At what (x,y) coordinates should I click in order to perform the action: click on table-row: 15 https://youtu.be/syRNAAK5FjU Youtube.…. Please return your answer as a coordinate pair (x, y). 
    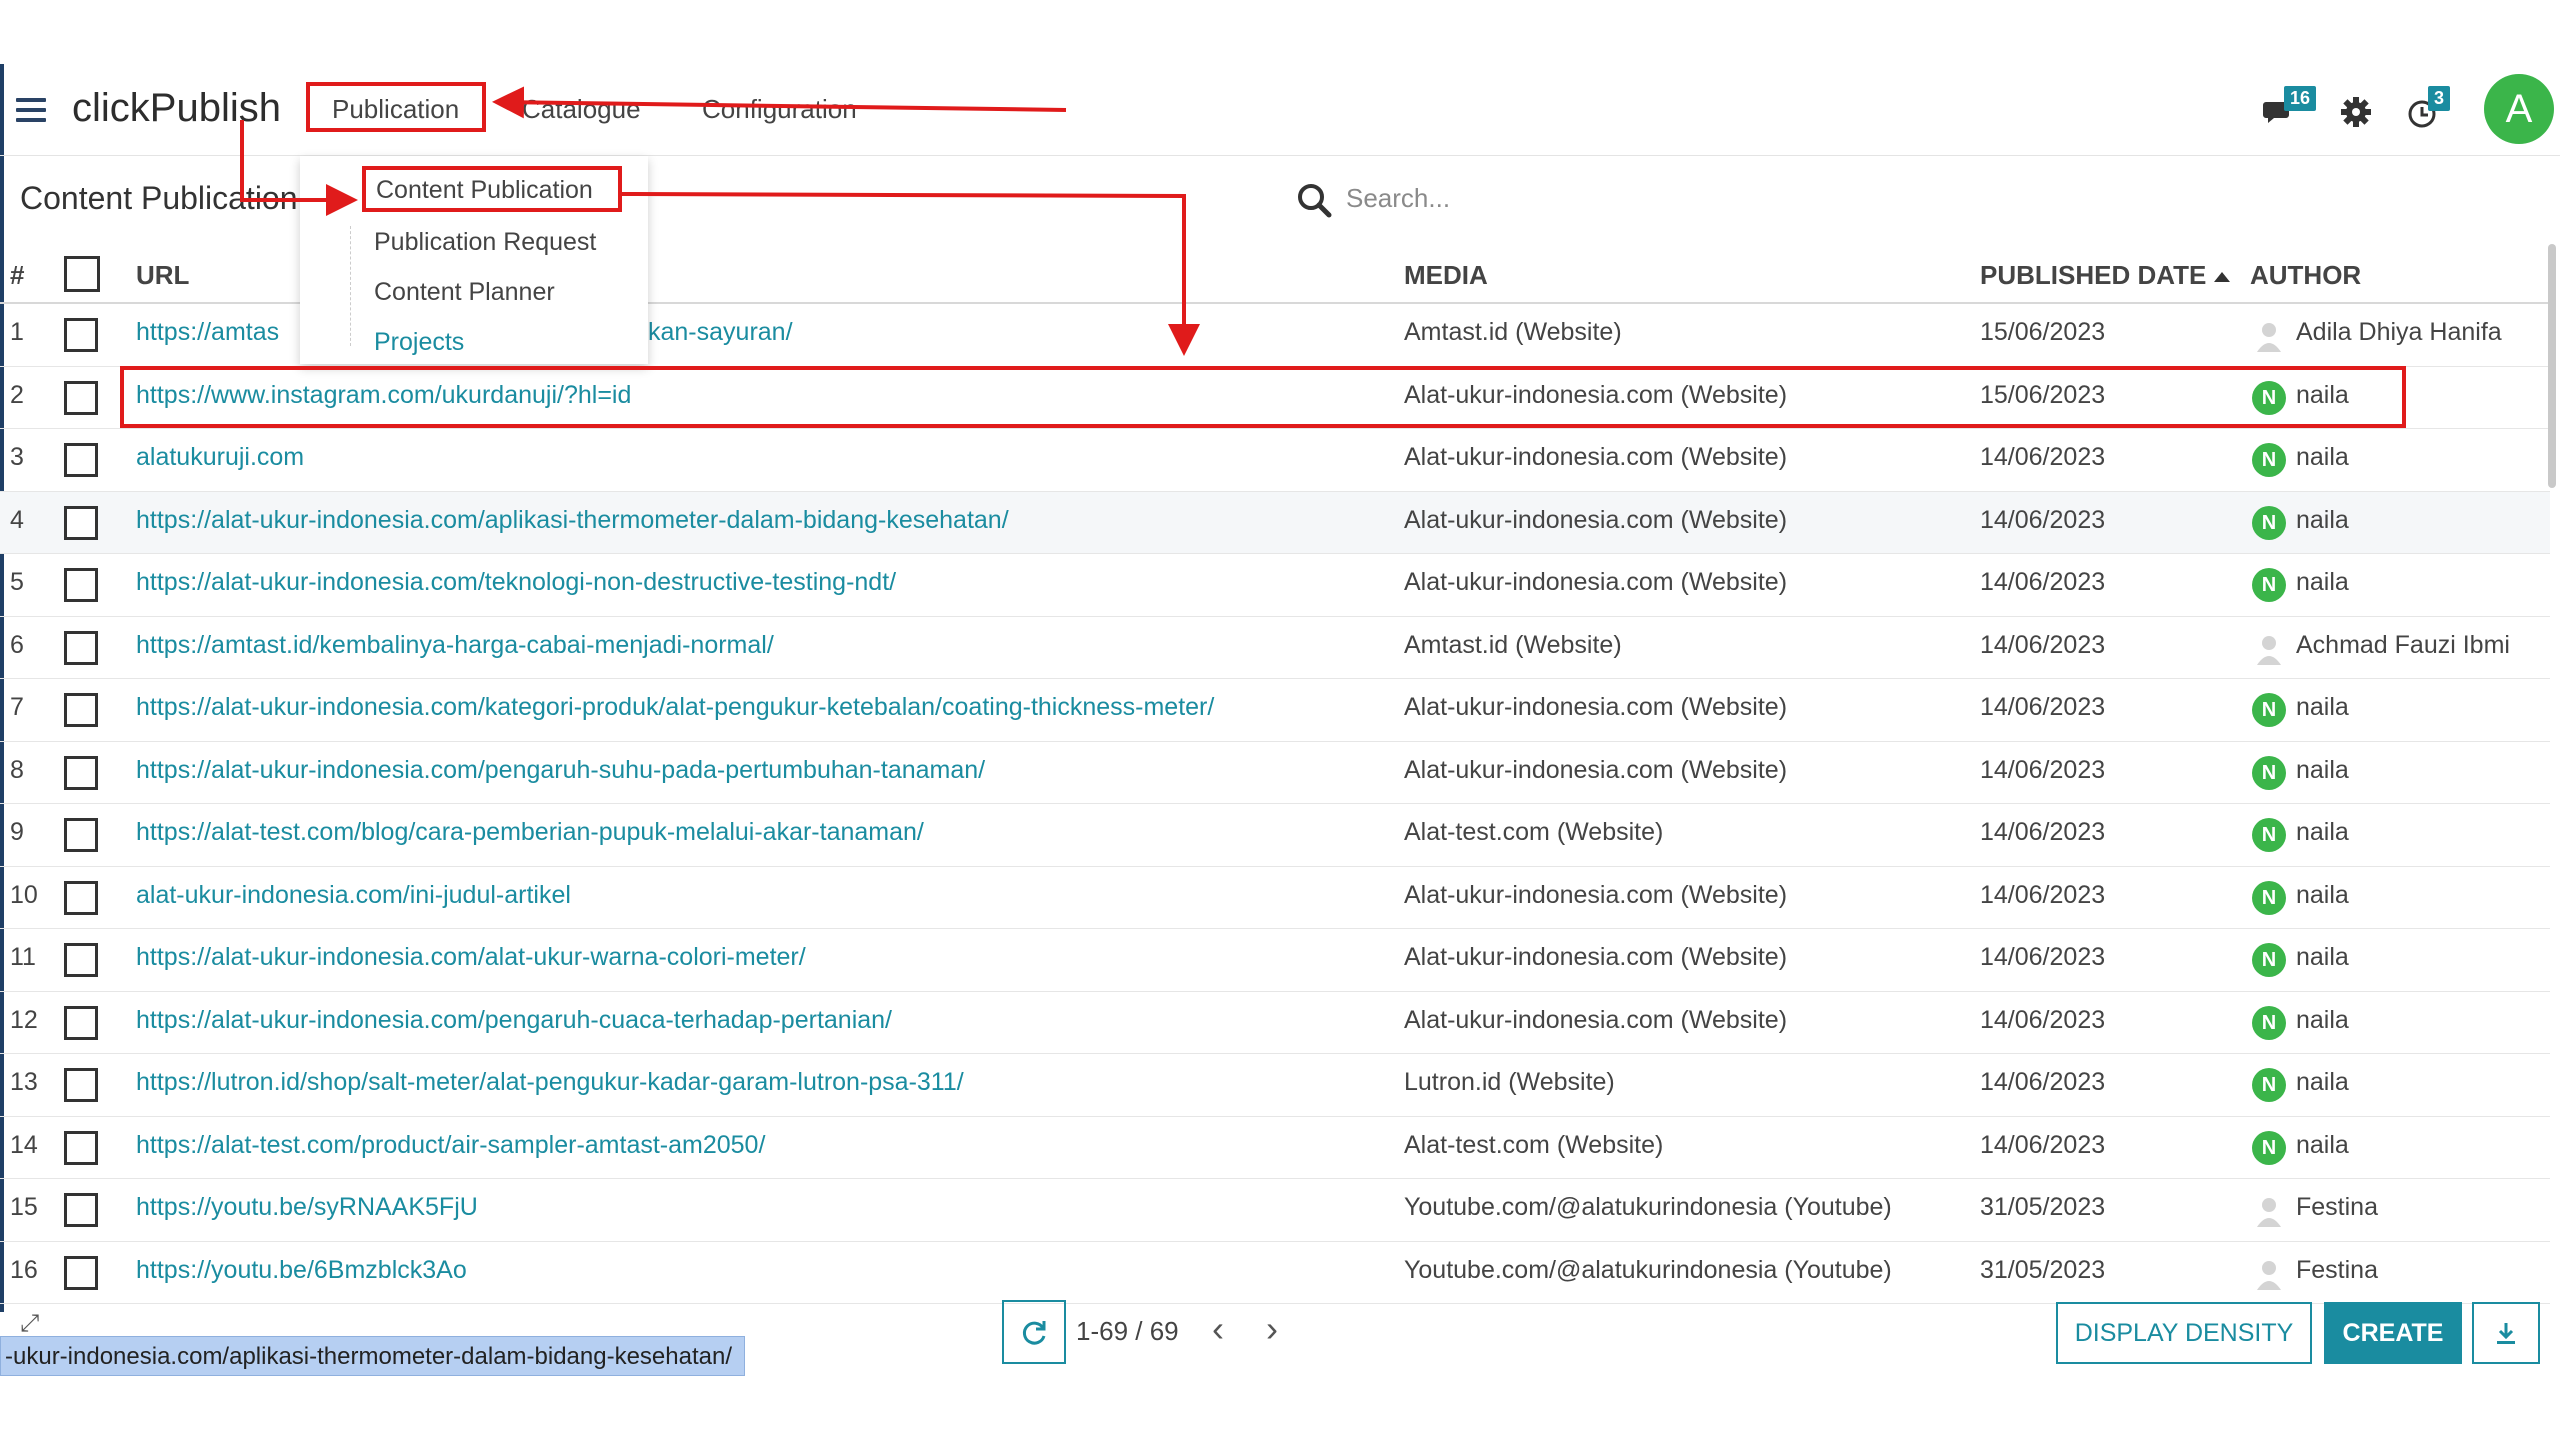
    Looking at the image, I should click on (1275, 1210).